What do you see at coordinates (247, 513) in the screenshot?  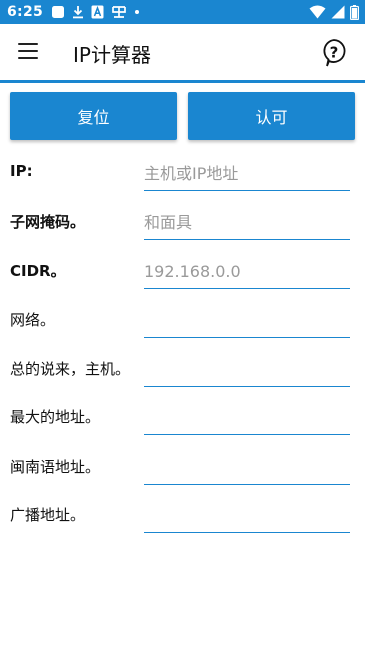 I see `broadcast-input` at bounding box center [247, 513].